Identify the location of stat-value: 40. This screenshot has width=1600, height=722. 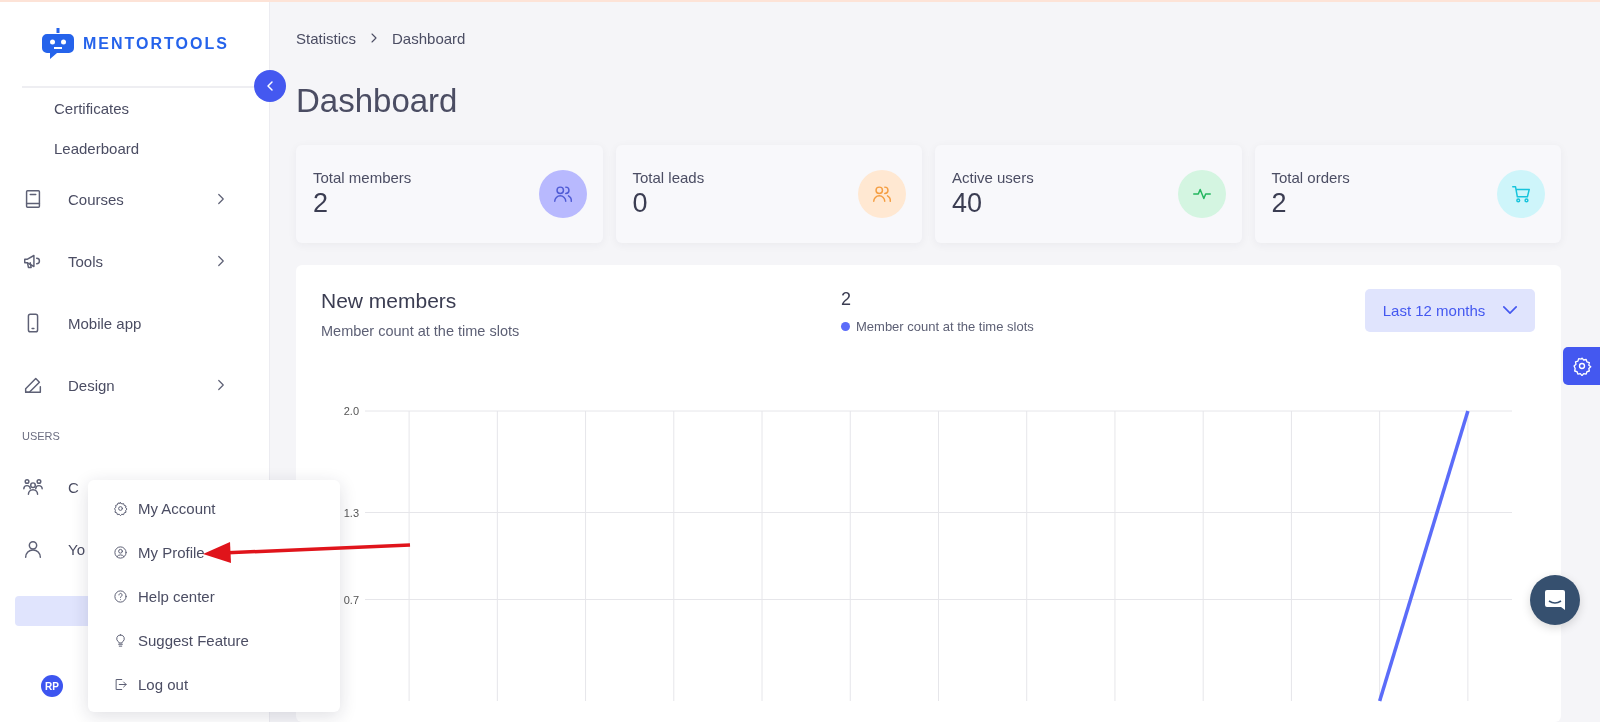
(968, 203).